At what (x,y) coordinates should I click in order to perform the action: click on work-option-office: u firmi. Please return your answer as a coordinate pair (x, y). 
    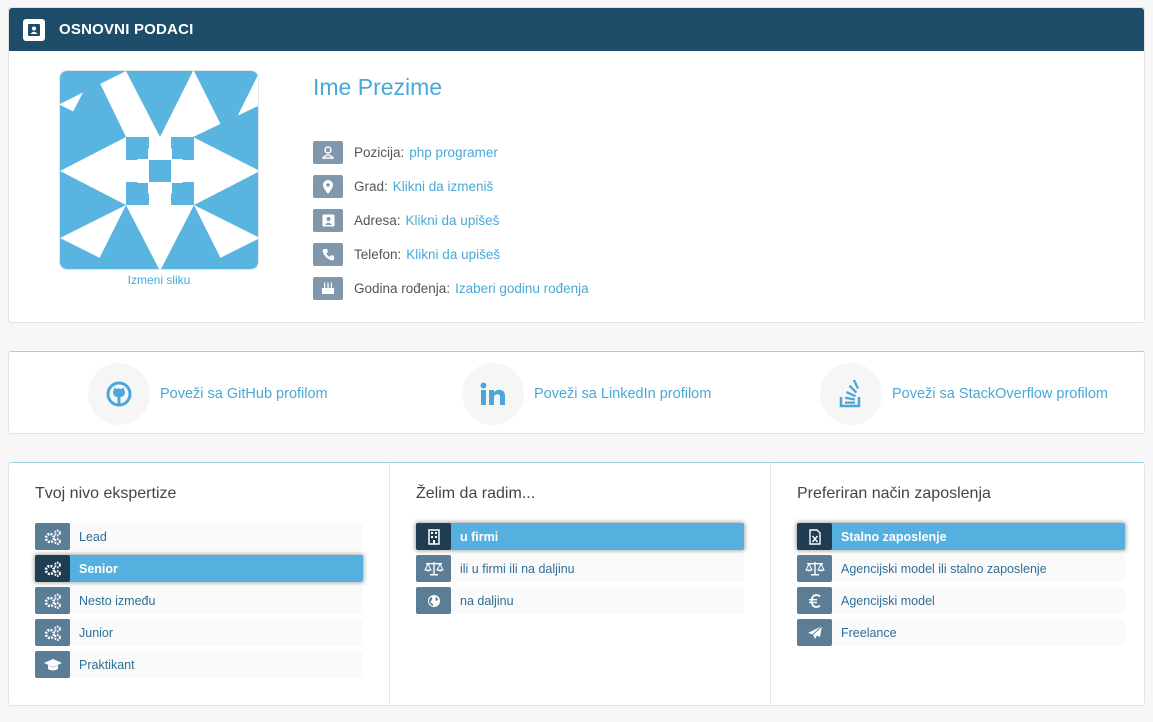
    Looking at the image, I should click on (580, 536).